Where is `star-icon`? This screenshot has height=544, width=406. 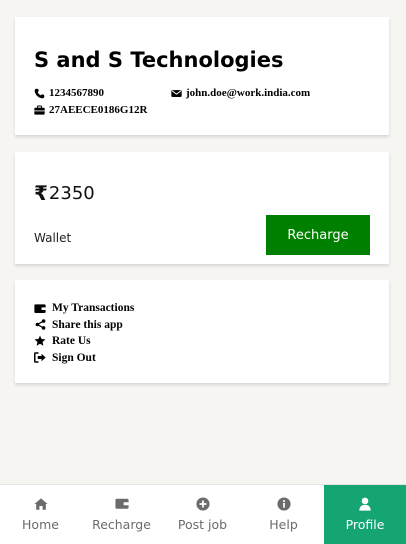
star-icon is located at coordinates (40, 341).